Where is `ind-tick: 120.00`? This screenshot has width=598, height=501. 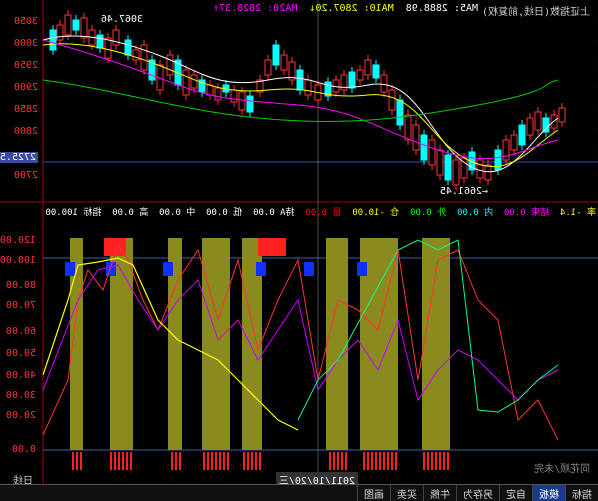
ind-tick: 120.00 is located at coordinates (18, 240).